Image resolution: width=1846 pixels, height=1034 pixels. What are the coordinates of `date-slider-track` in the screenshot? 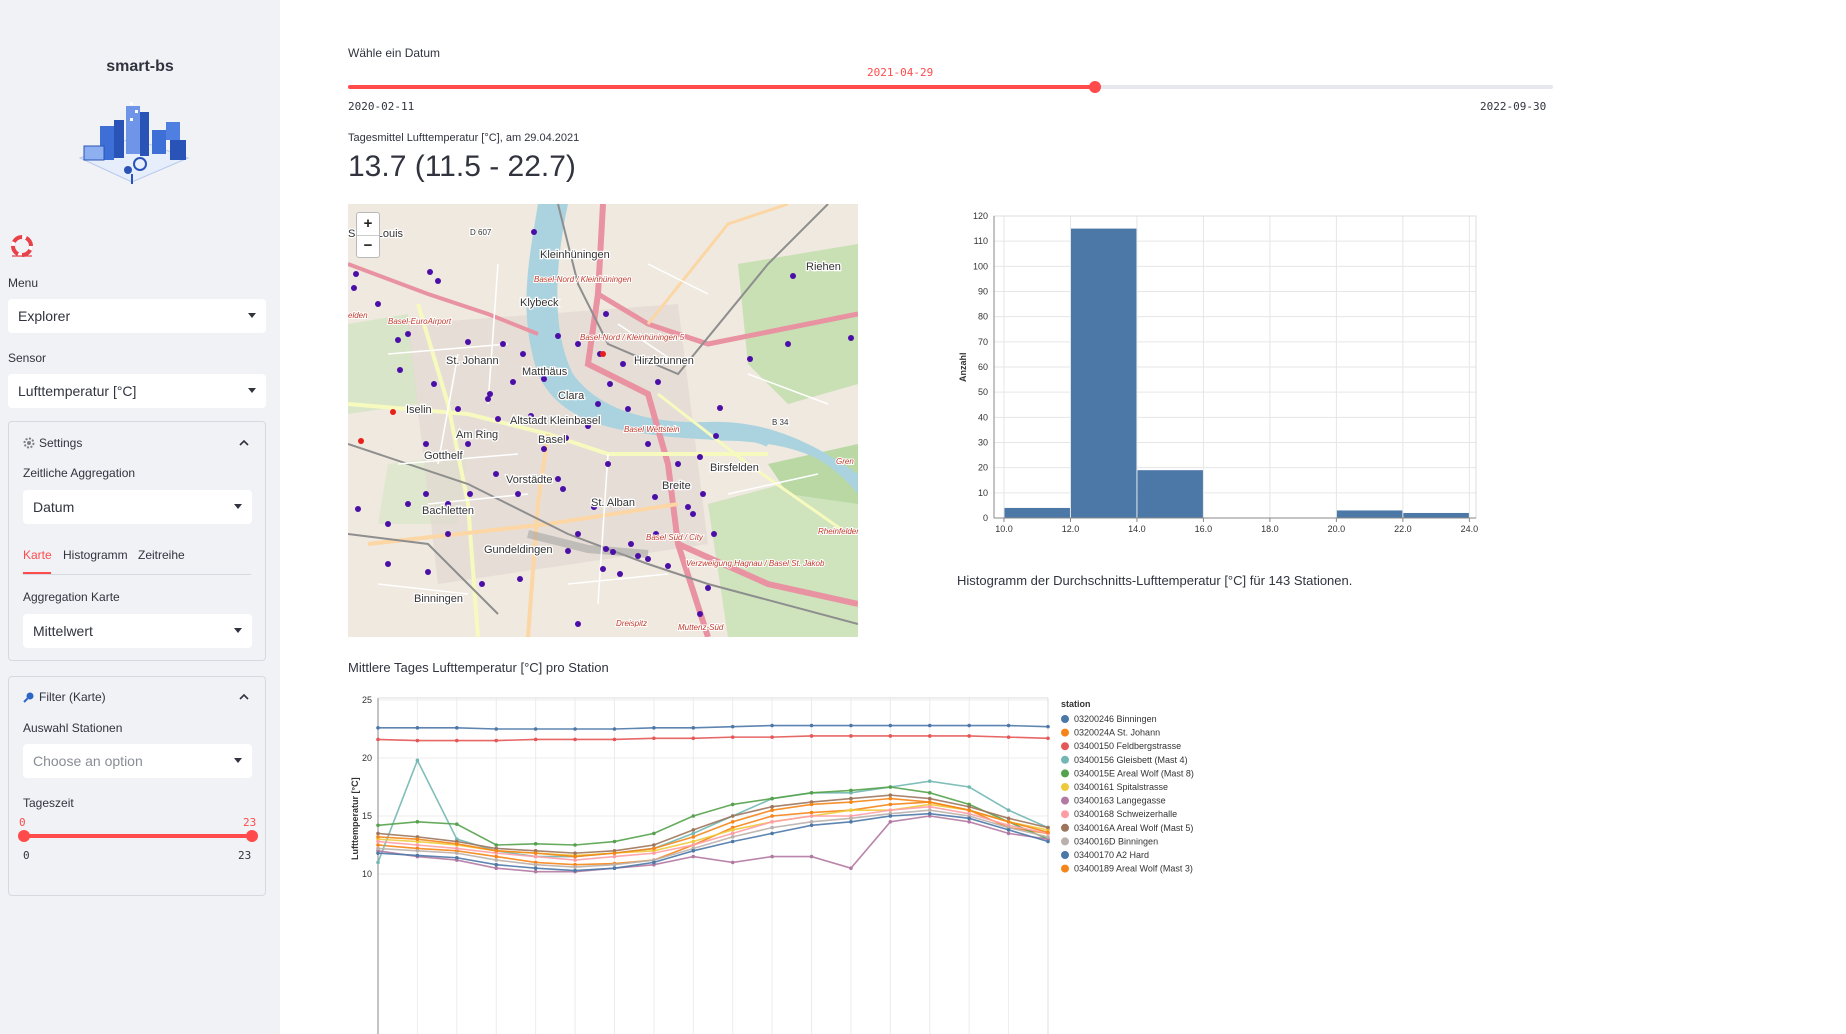 It's located at (950, 87).